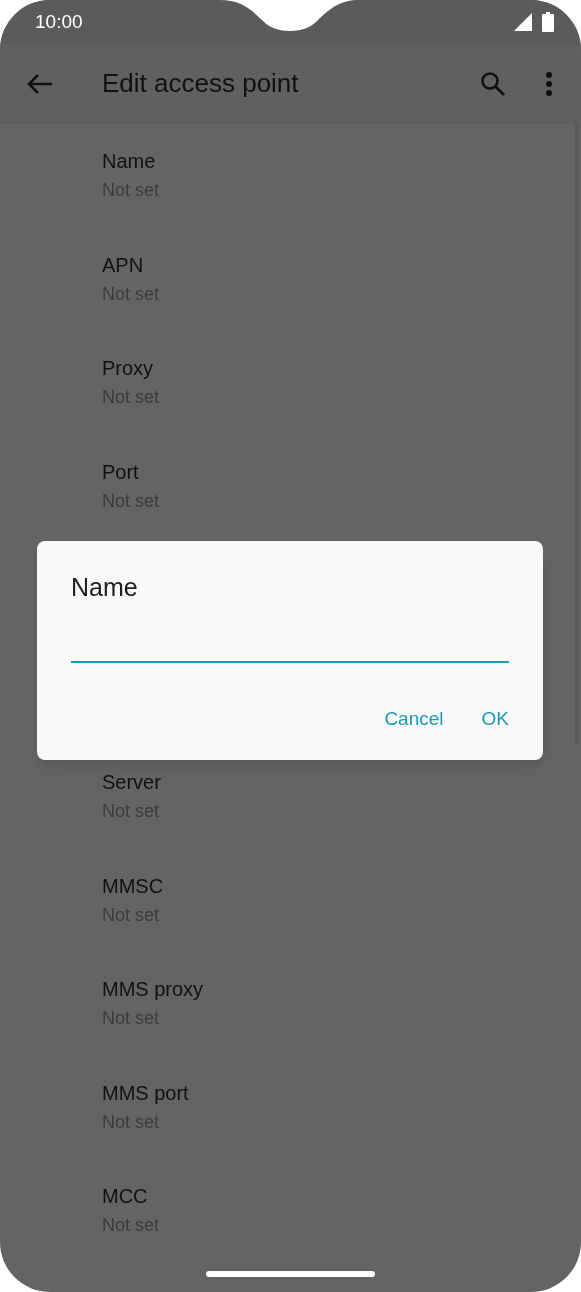 The width and height of the screenshot is (581, 1292). Describe the element at coordinates (153, 989) in the screenshot. I see `setting-title: MMS proxy` at that location.